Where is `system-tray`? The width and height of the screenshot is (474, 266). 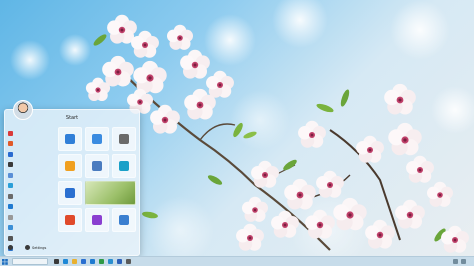
system-tray is located at coordinates (462, 261).